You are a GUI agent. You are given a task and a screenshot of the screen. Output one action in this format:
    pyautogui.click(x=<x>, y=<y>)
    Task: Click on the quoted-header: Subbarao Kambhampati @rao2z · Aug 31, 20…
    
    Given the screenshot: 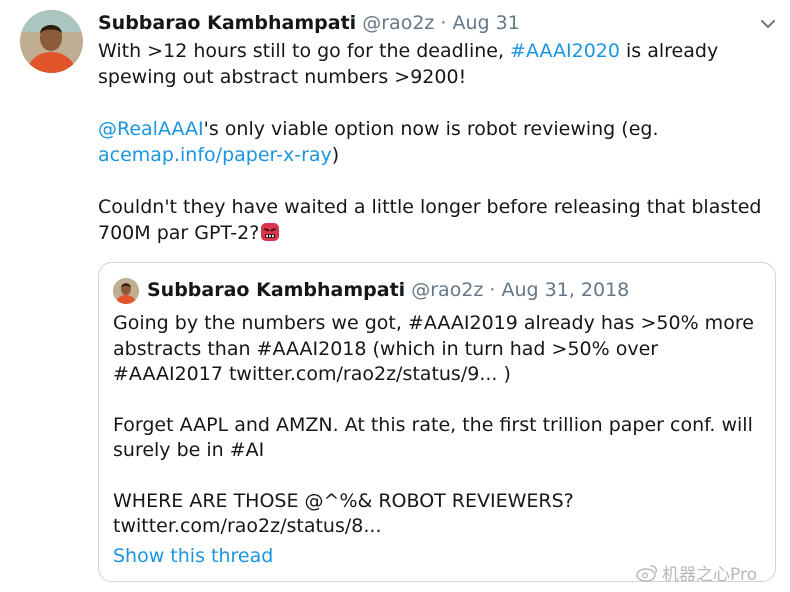 What is the action you would take?
    pyautogui.click(x=388, y=290)
    